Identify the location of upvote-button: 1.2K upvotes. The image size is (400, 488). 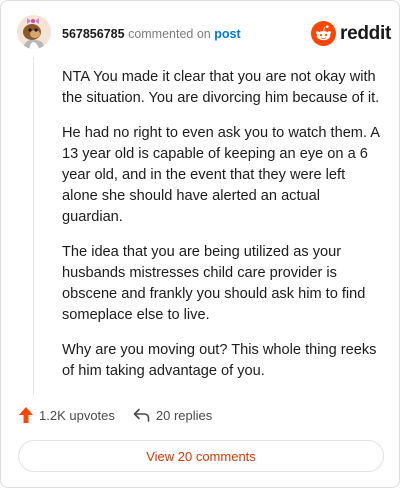
(67, 415).